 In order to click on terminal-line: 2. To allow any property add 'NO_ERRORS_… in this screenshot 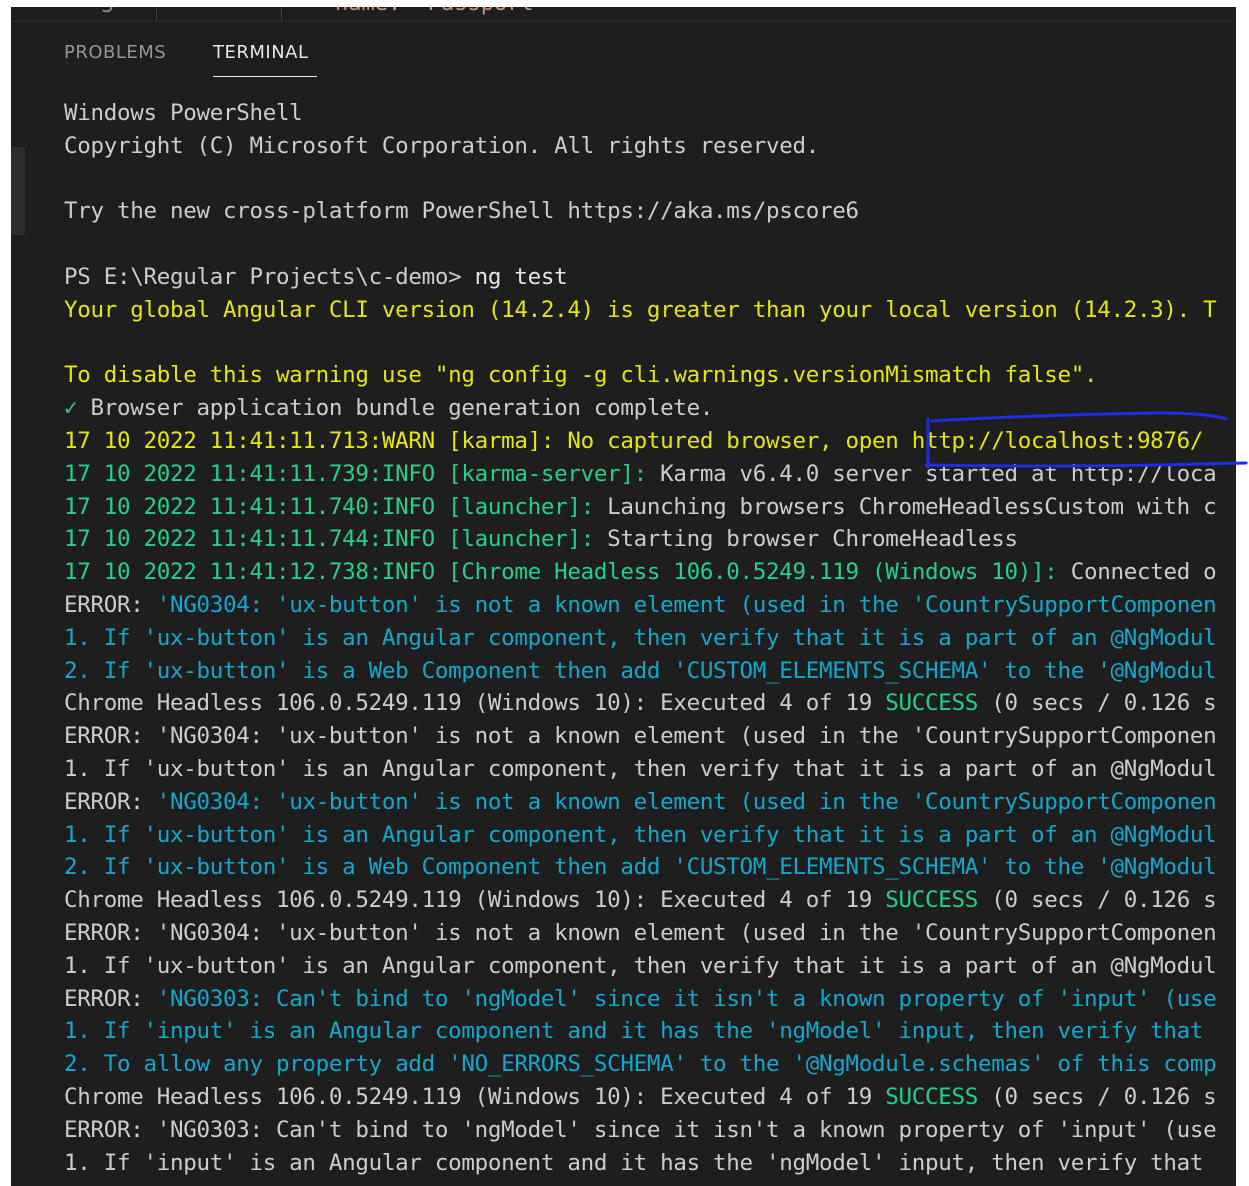, I will do `click(650, 1064)`.